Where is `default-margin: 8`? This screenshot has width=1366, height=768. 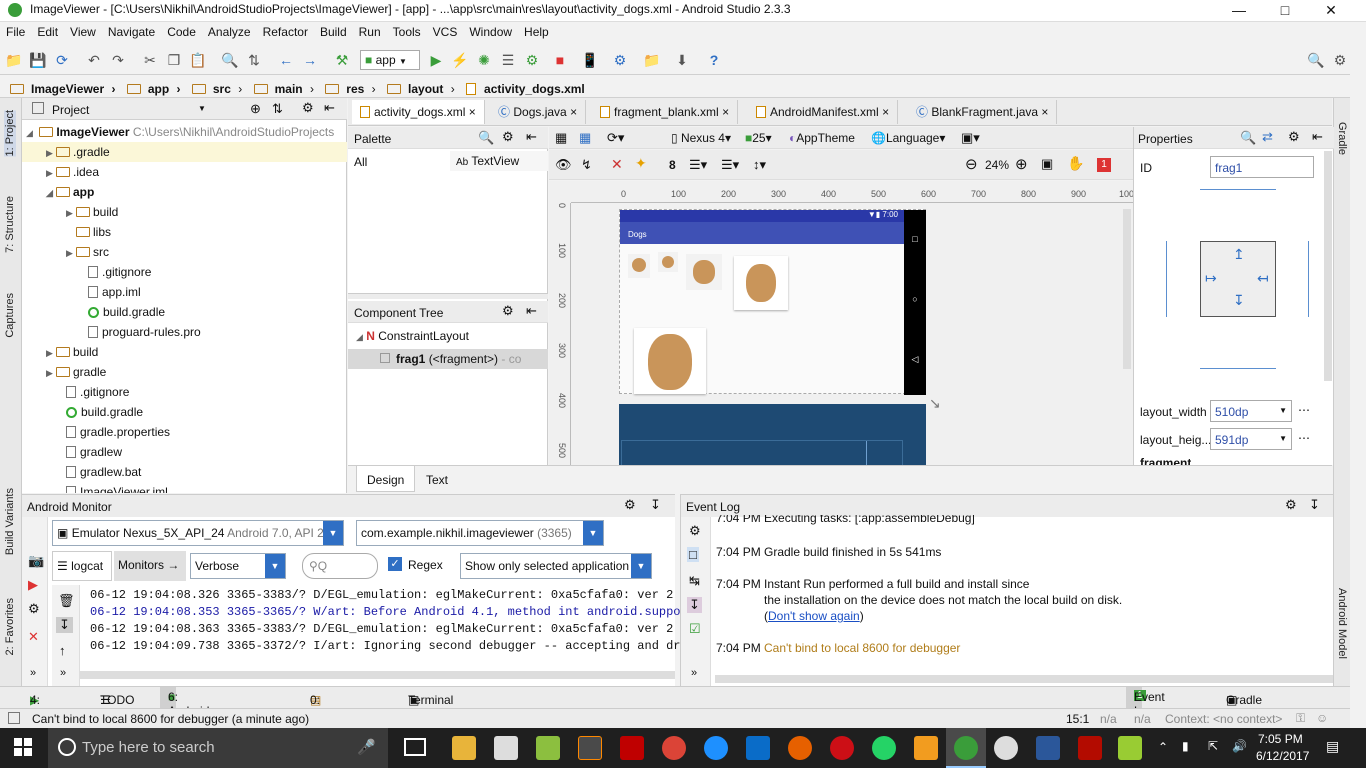
default-margin: 8 is located at coordinates (672, 165).